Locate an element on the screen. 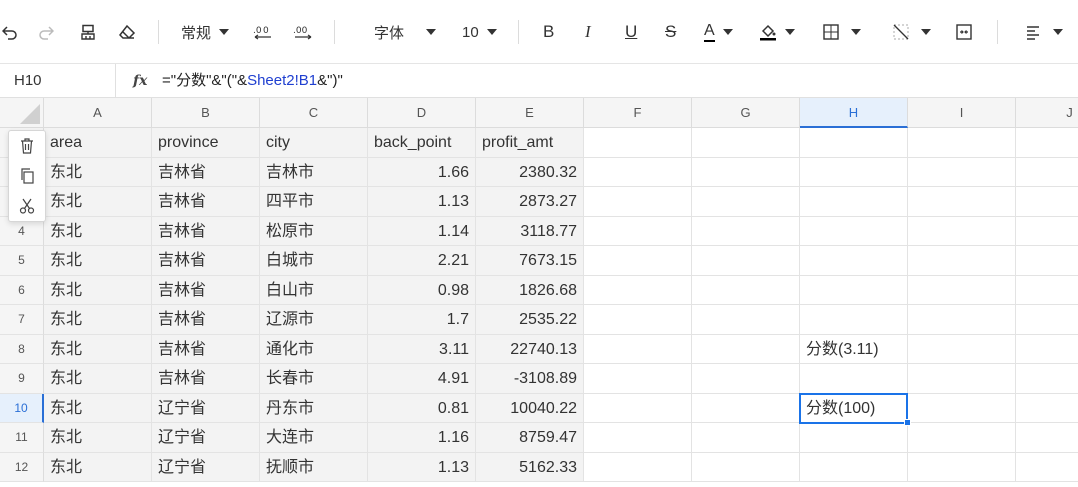  cell-f2 is located at coordinates (638, 172).